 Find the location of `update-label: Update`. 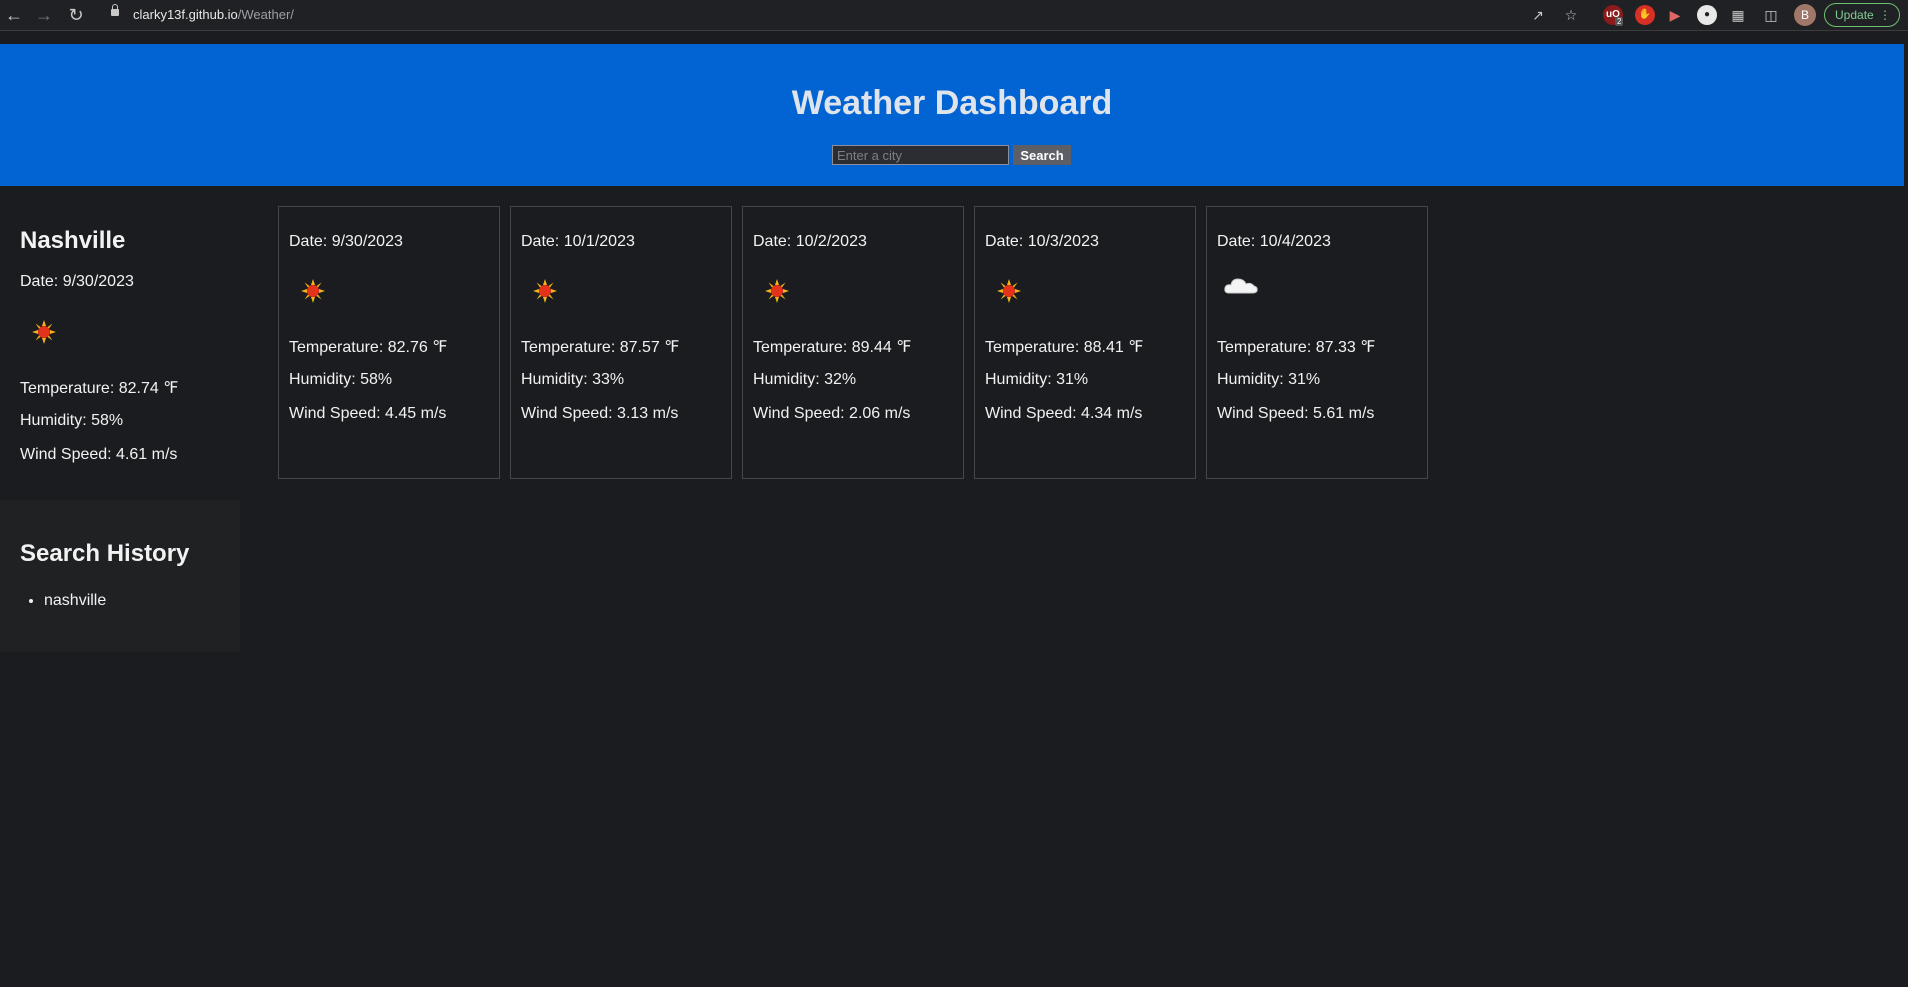

update-label: Update is located at coordinates (1854, 15).